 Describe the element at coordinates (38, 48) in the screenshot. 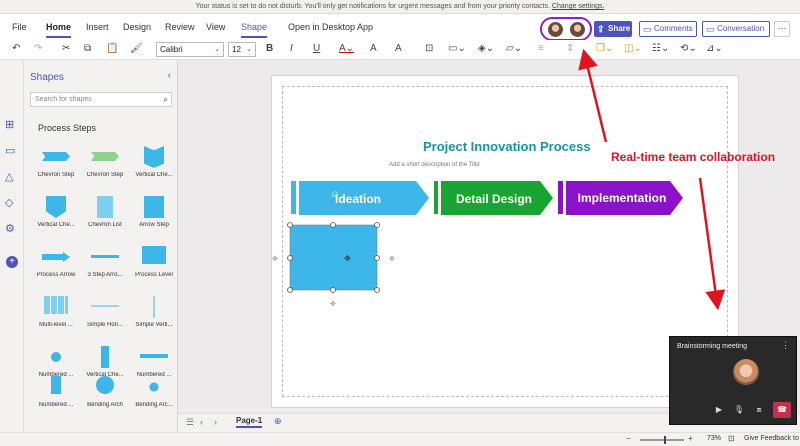

I see `redo-icon: ↷` at that location.